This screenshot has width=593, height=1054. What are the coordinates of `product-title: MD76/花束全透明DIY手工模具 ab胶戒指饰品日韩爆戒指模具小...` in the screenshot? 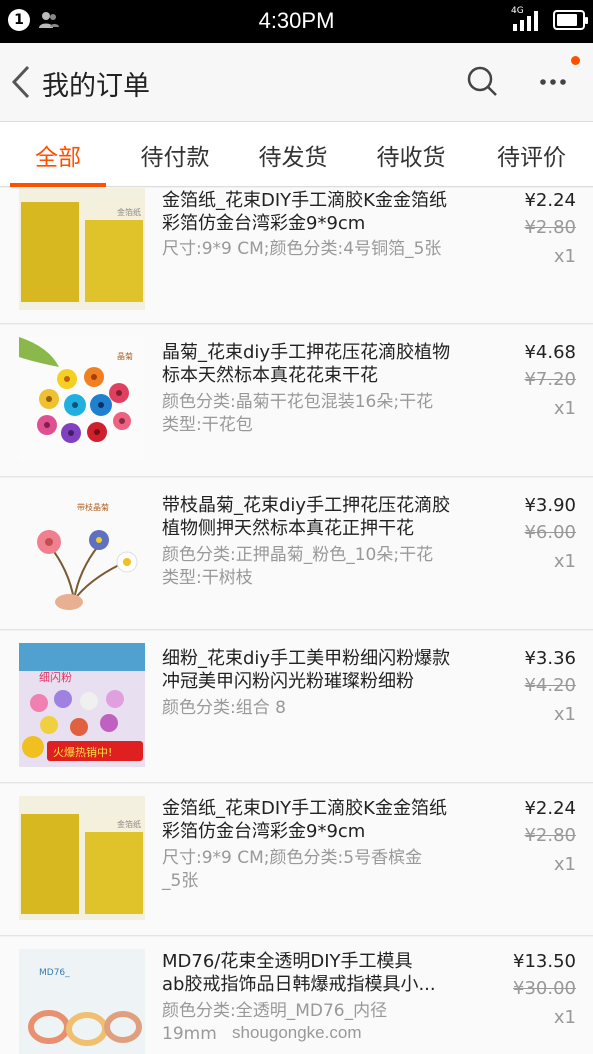 It's located at (299, 973).